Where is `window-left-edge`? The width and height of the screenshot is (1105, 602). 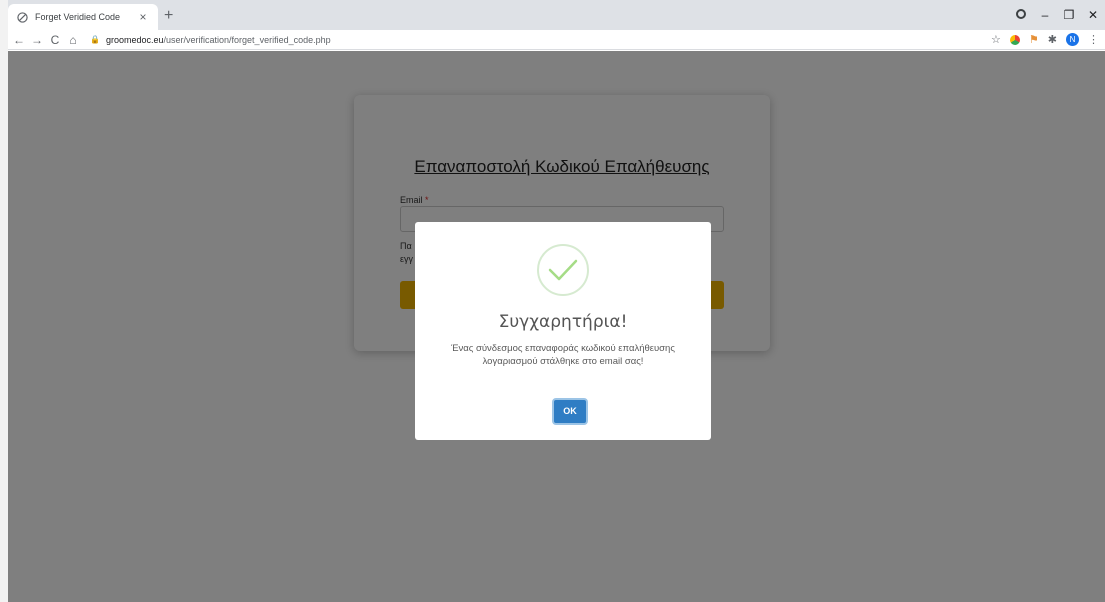 window-left-edge is located at coordinates (4, 301).